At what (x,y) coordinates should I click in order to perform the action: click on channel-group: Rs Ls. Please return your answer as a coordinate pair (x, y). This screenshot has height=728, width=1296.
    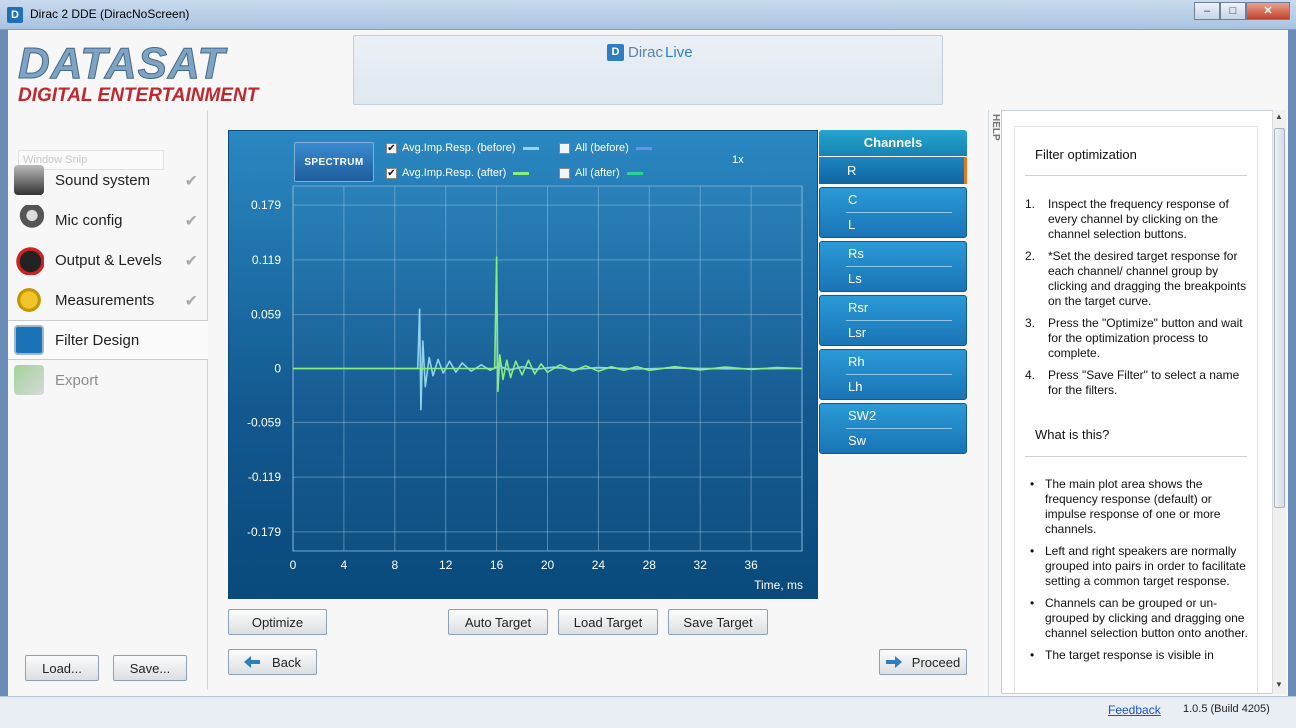
    Looking at the image, I should click on (893, 266).